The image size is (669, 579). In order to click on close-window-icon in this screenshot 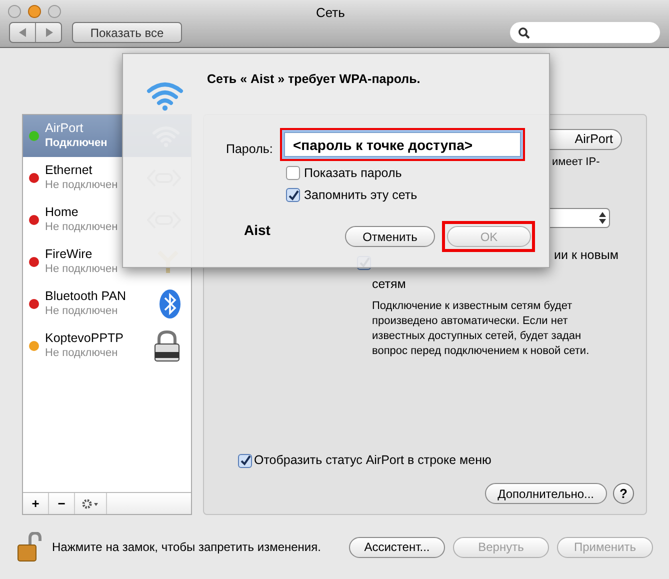, I will do `click(14, 11)`.